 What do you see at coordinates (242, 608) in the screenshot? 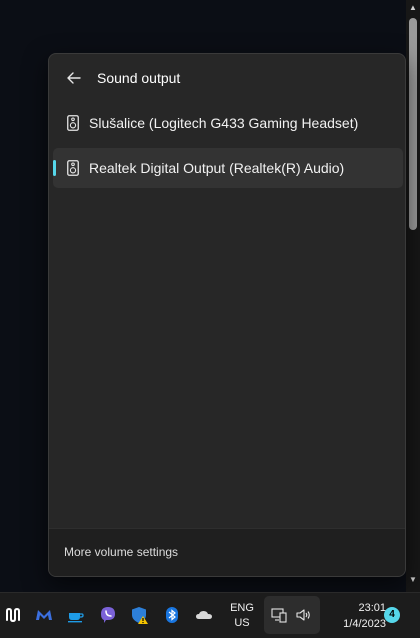
I see `language-code: ENG` at bounding box center [242, 608].